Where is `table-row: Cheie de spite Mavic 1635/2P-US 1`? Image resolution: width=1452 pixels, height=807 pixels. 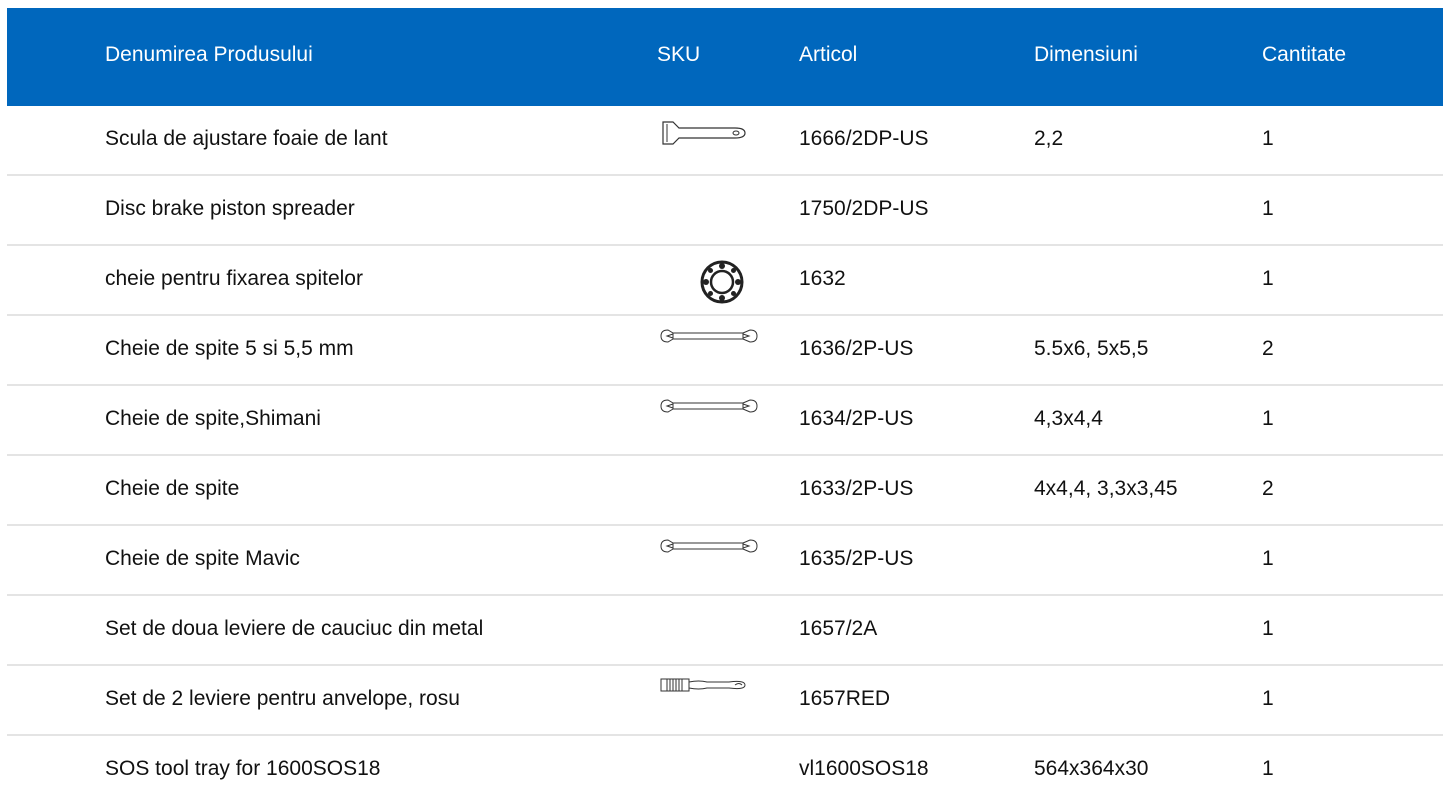 table-row: Cheie de spite Mavic 1635/2P-US 1 is located at coordinates (725, 561).